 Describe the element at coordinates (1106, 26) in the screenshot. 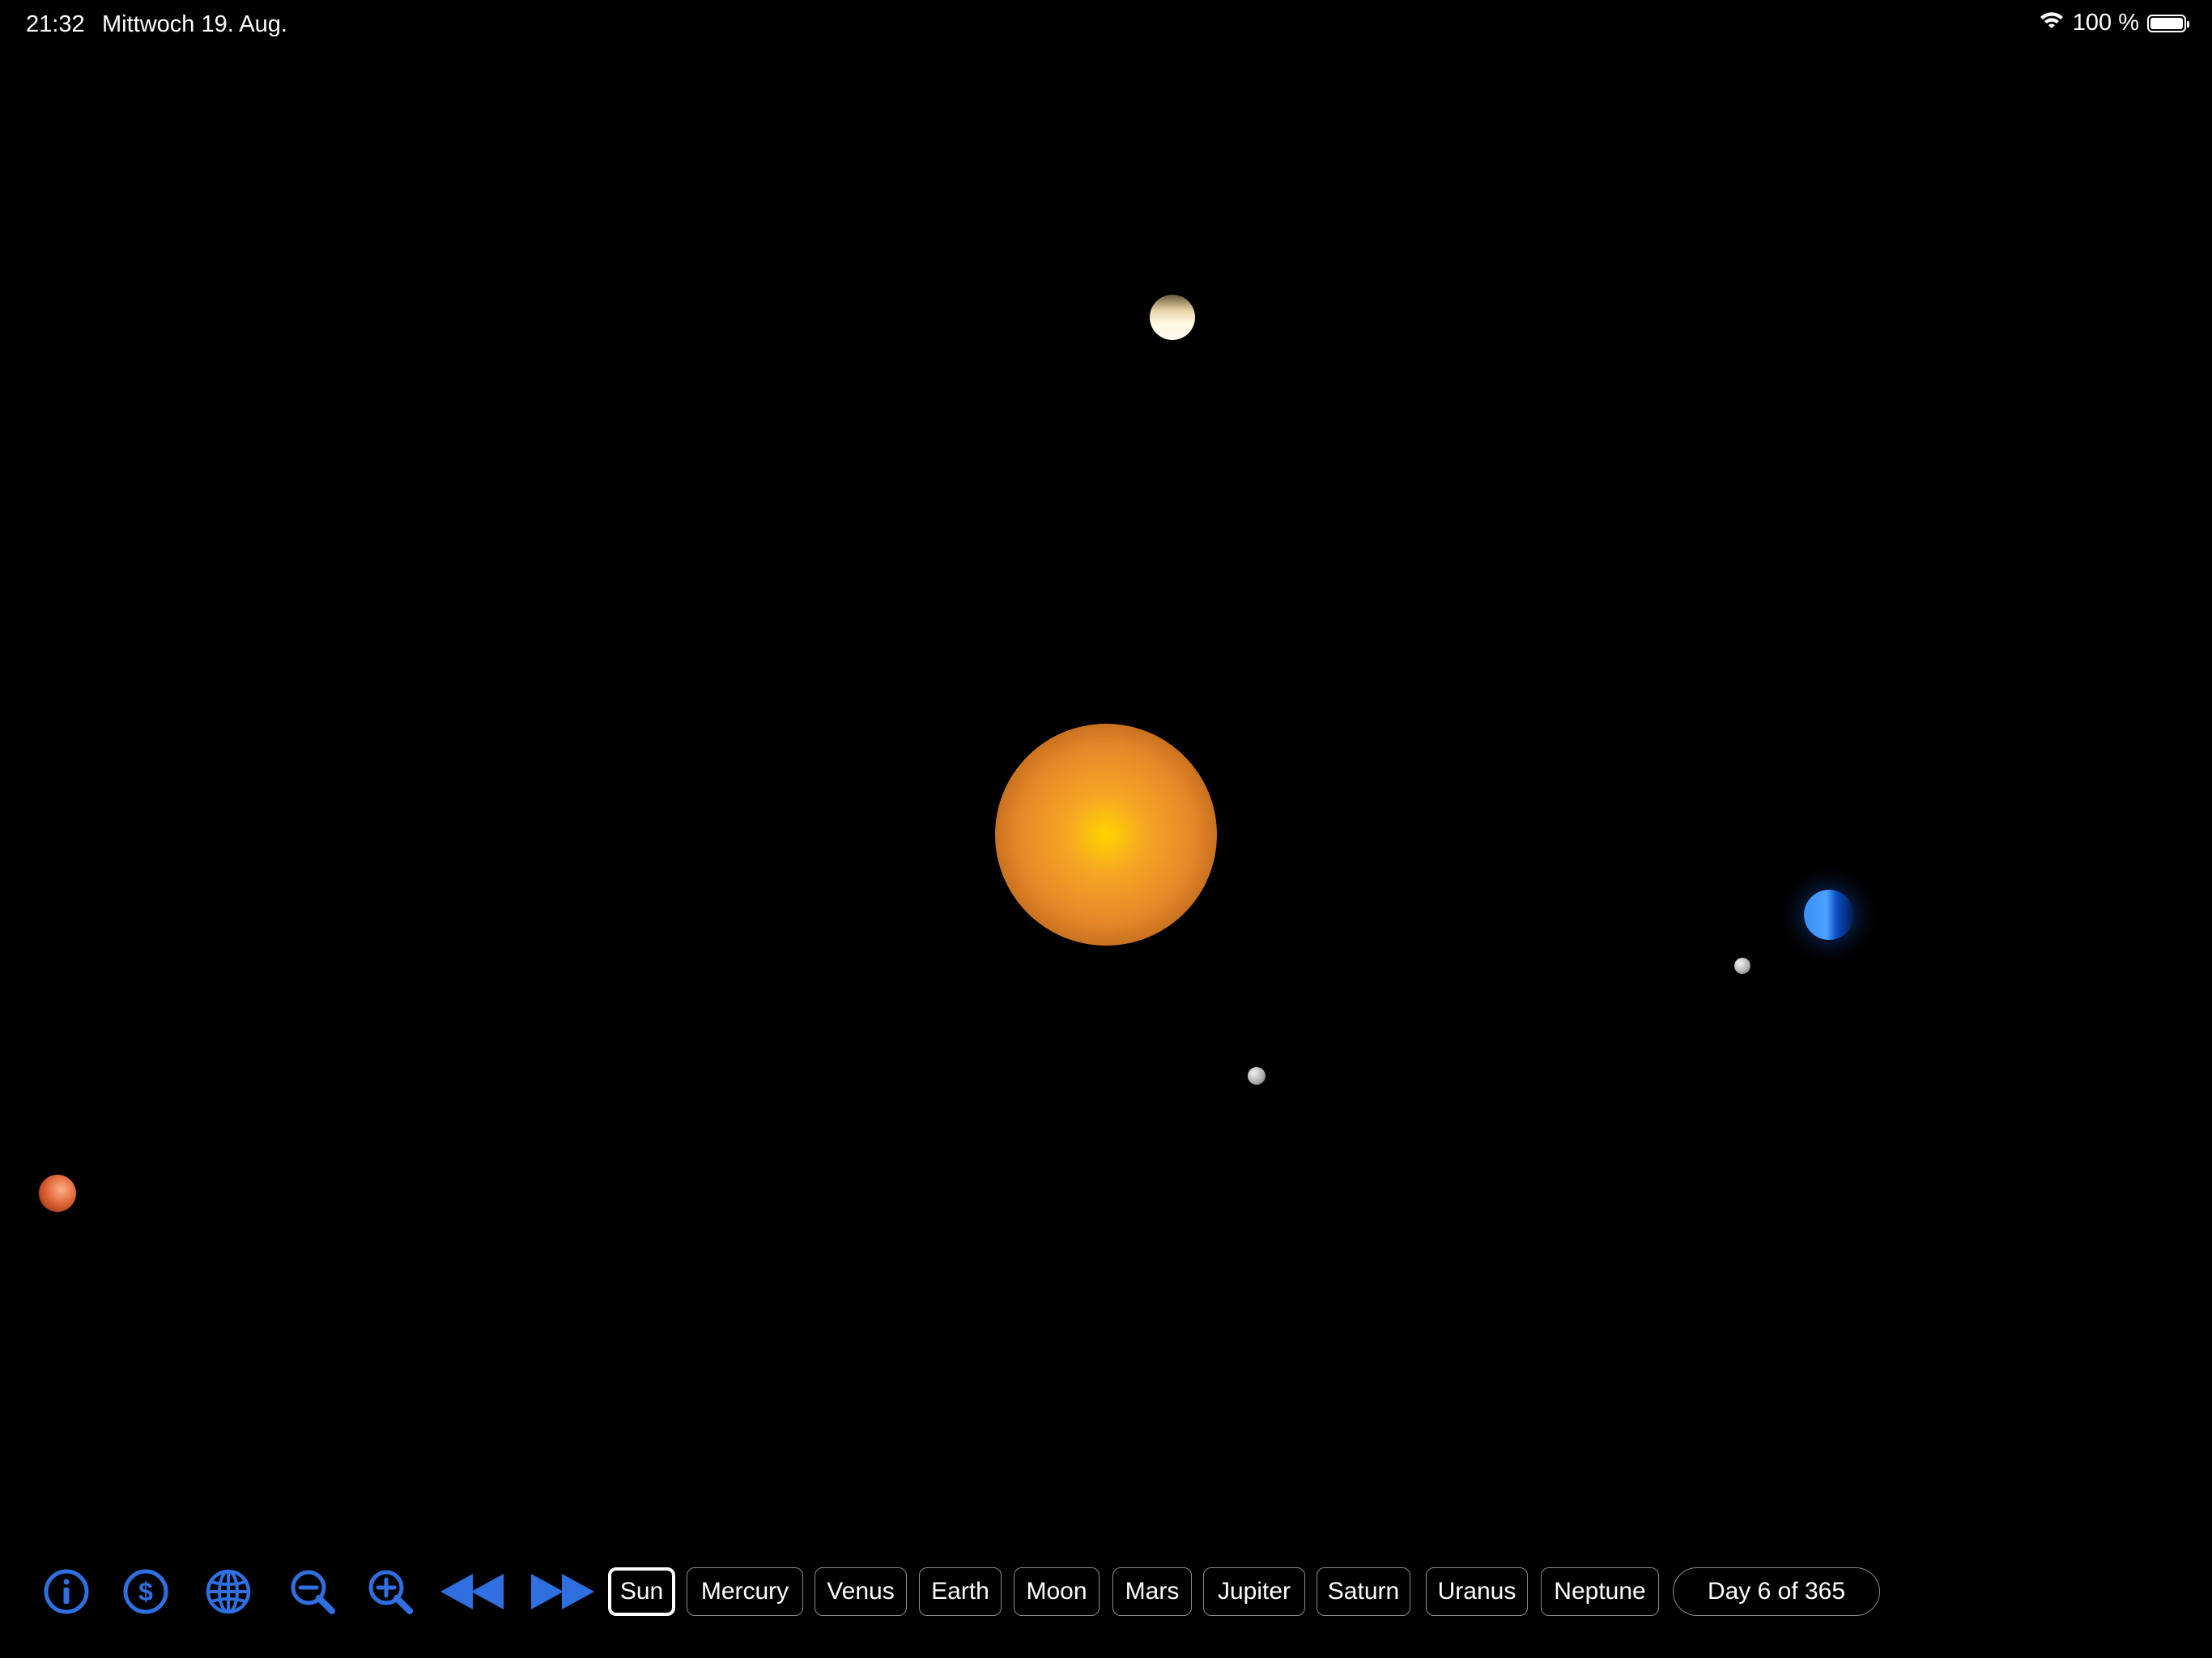

I see `status-bar: 21:32 Mittwoch 19. Aug. 100 %` at that location.